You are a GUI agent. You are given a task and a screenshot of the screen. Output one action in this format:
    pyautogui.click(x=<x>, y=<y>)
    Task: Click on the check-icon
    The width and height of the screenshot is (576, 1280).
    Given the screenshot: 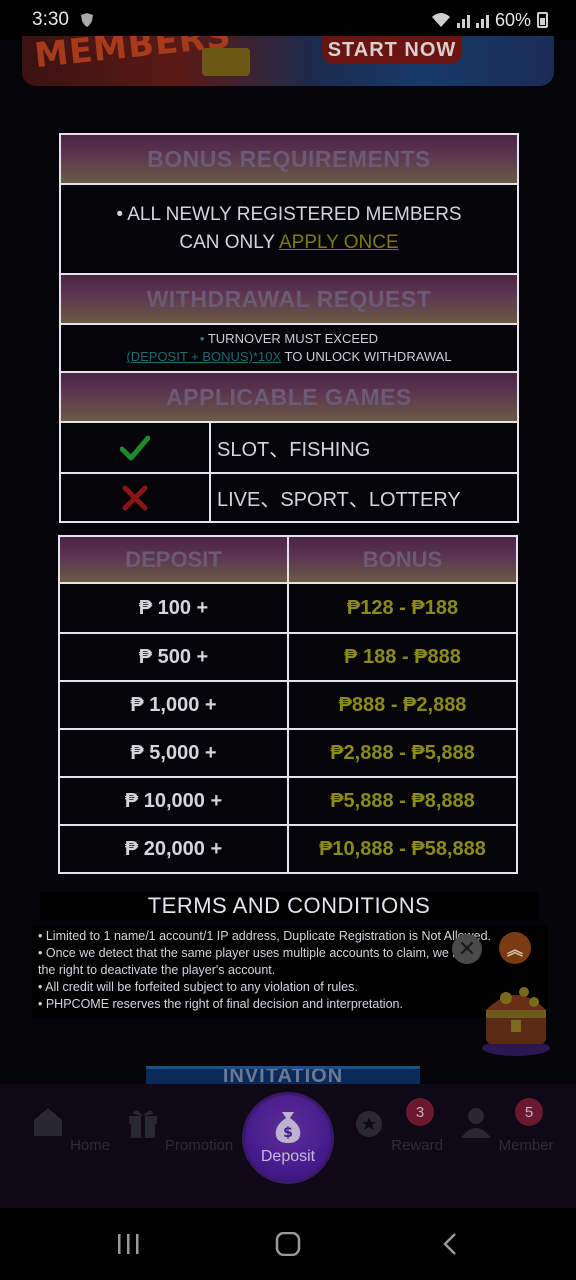 What is the action you would take?
    pyautogui.click(x=135, y=447)
    